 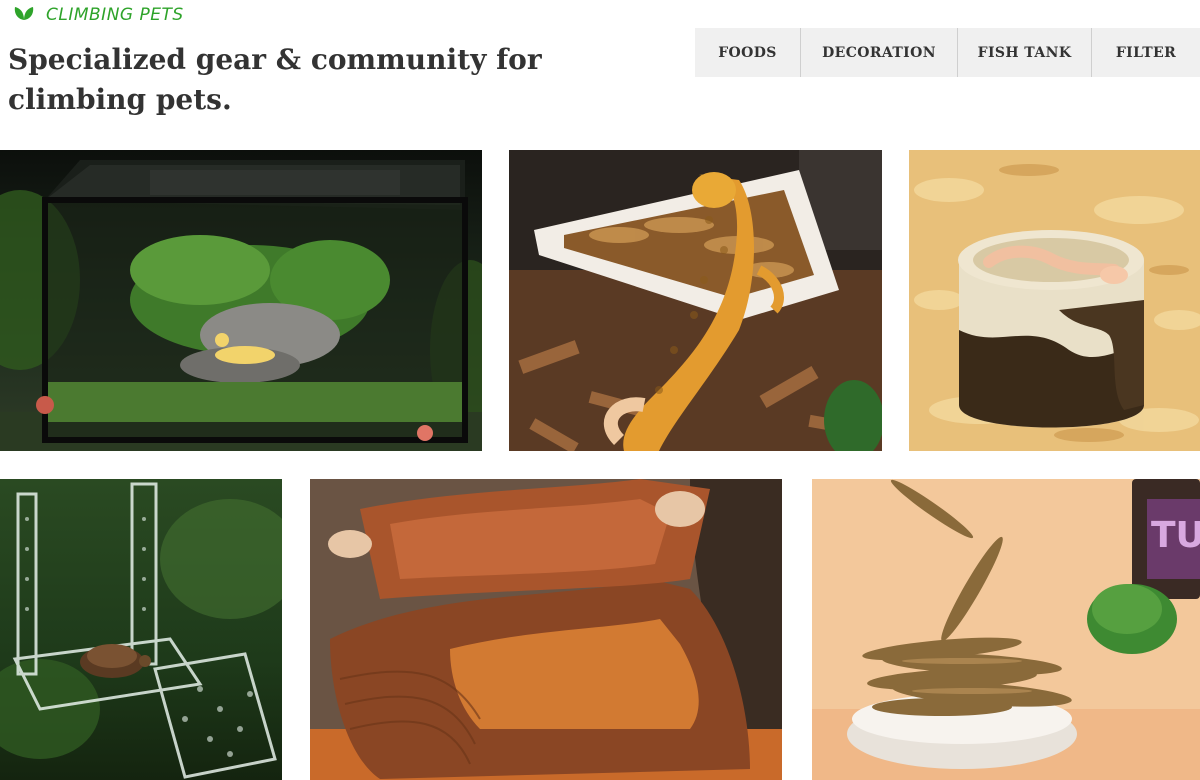 I want to click on turtle-platform-image, so click(x=141, y=629).